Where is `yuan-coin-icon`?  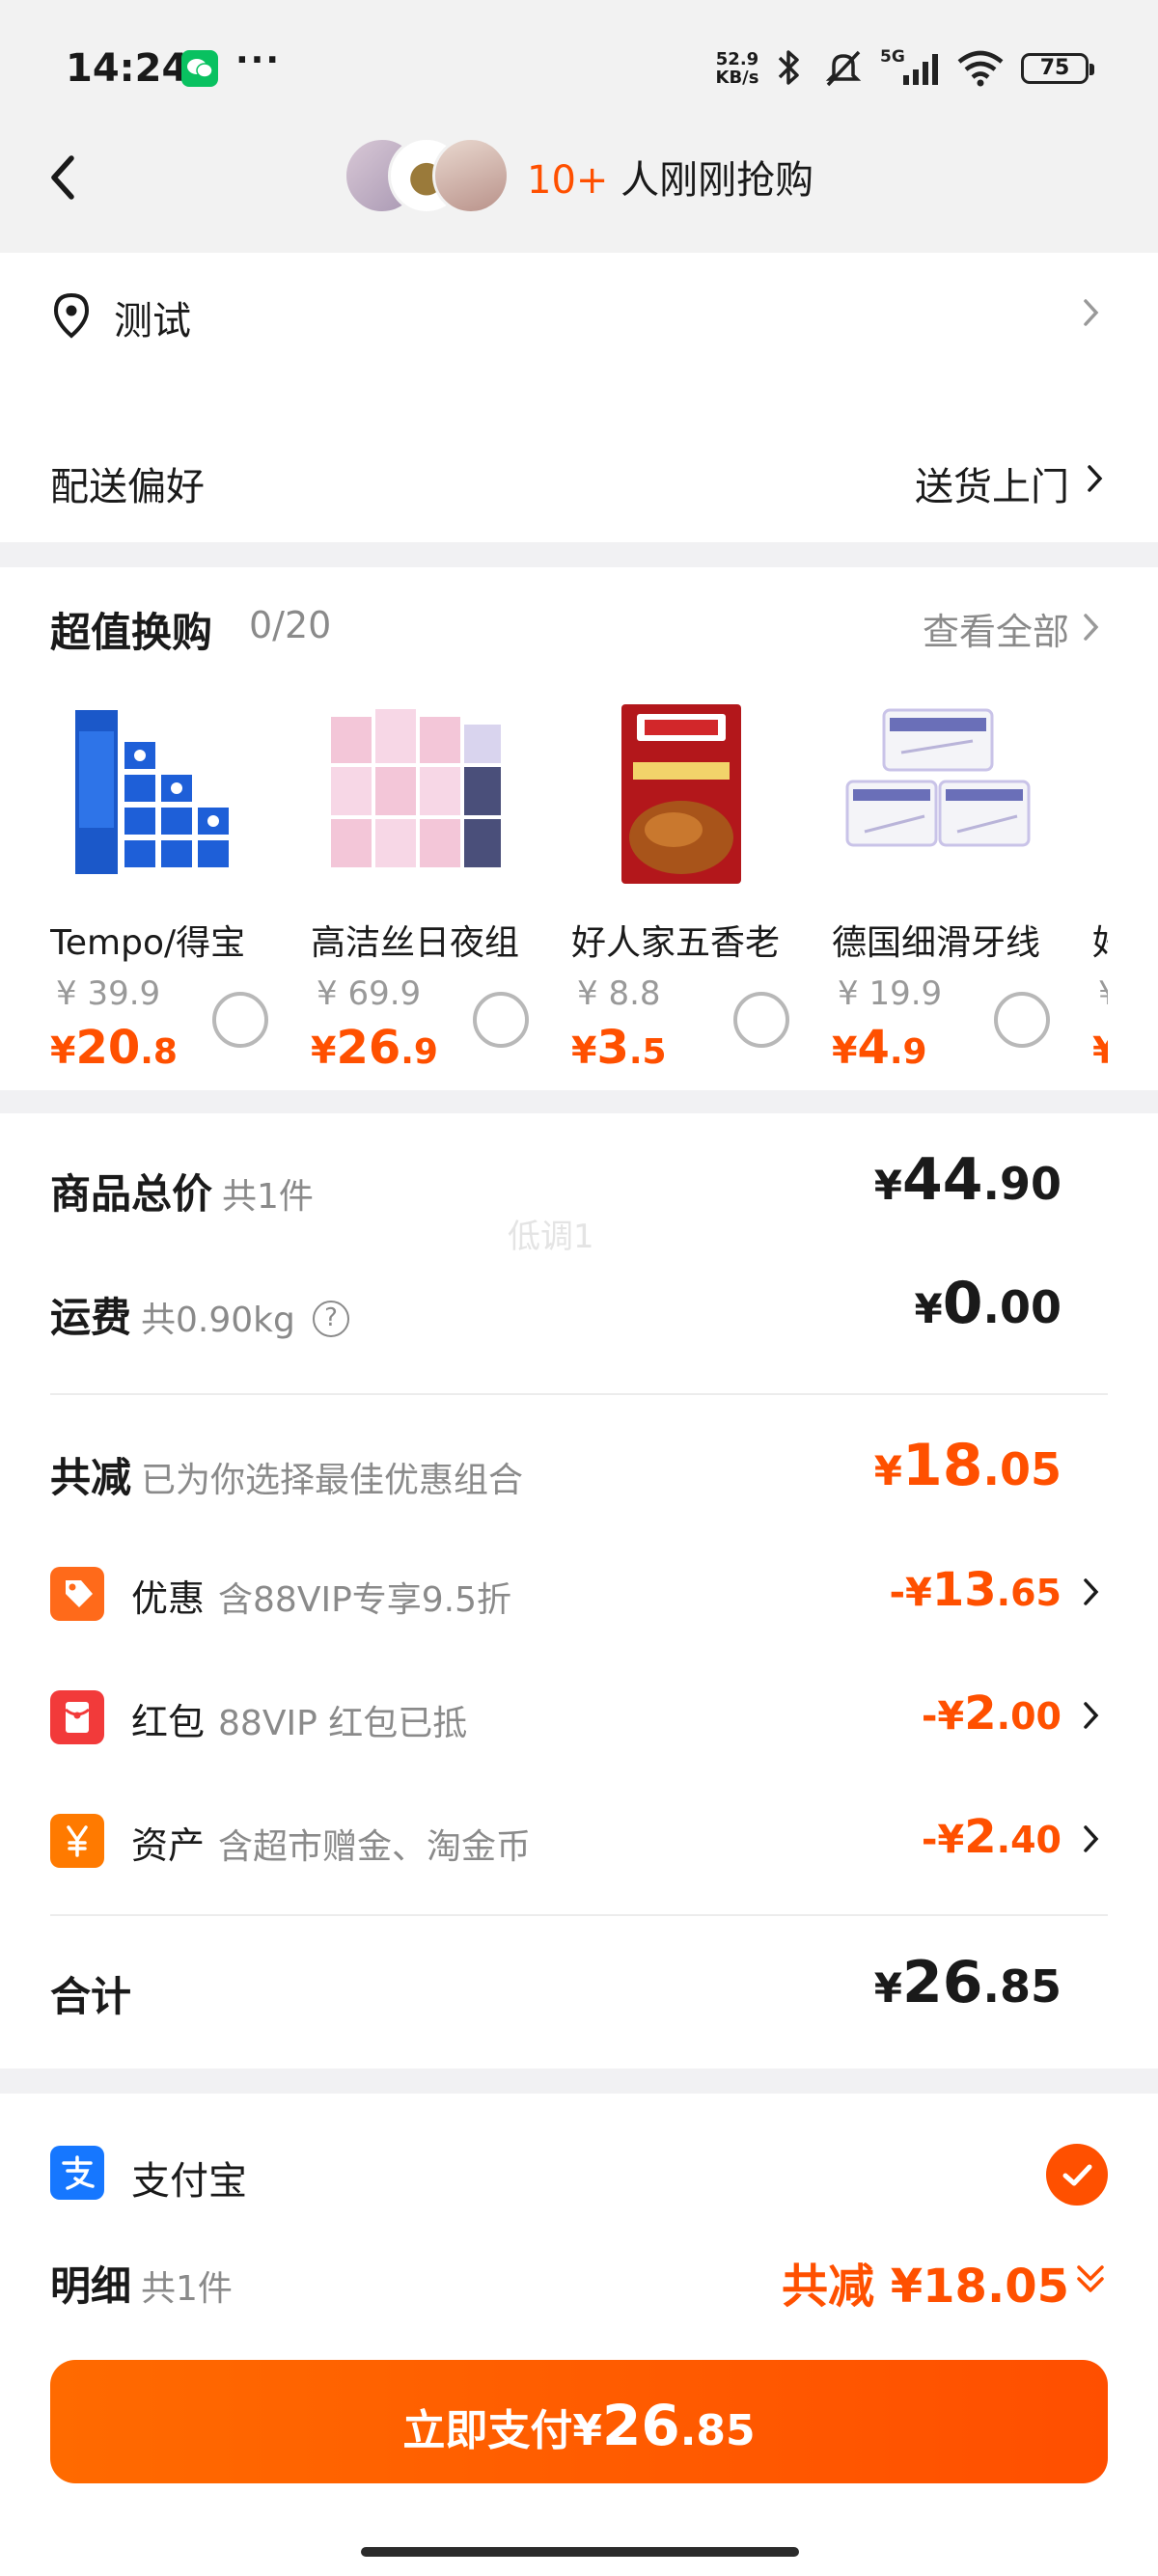 yuan-coin-icon is located at coordinates (77, 1841).